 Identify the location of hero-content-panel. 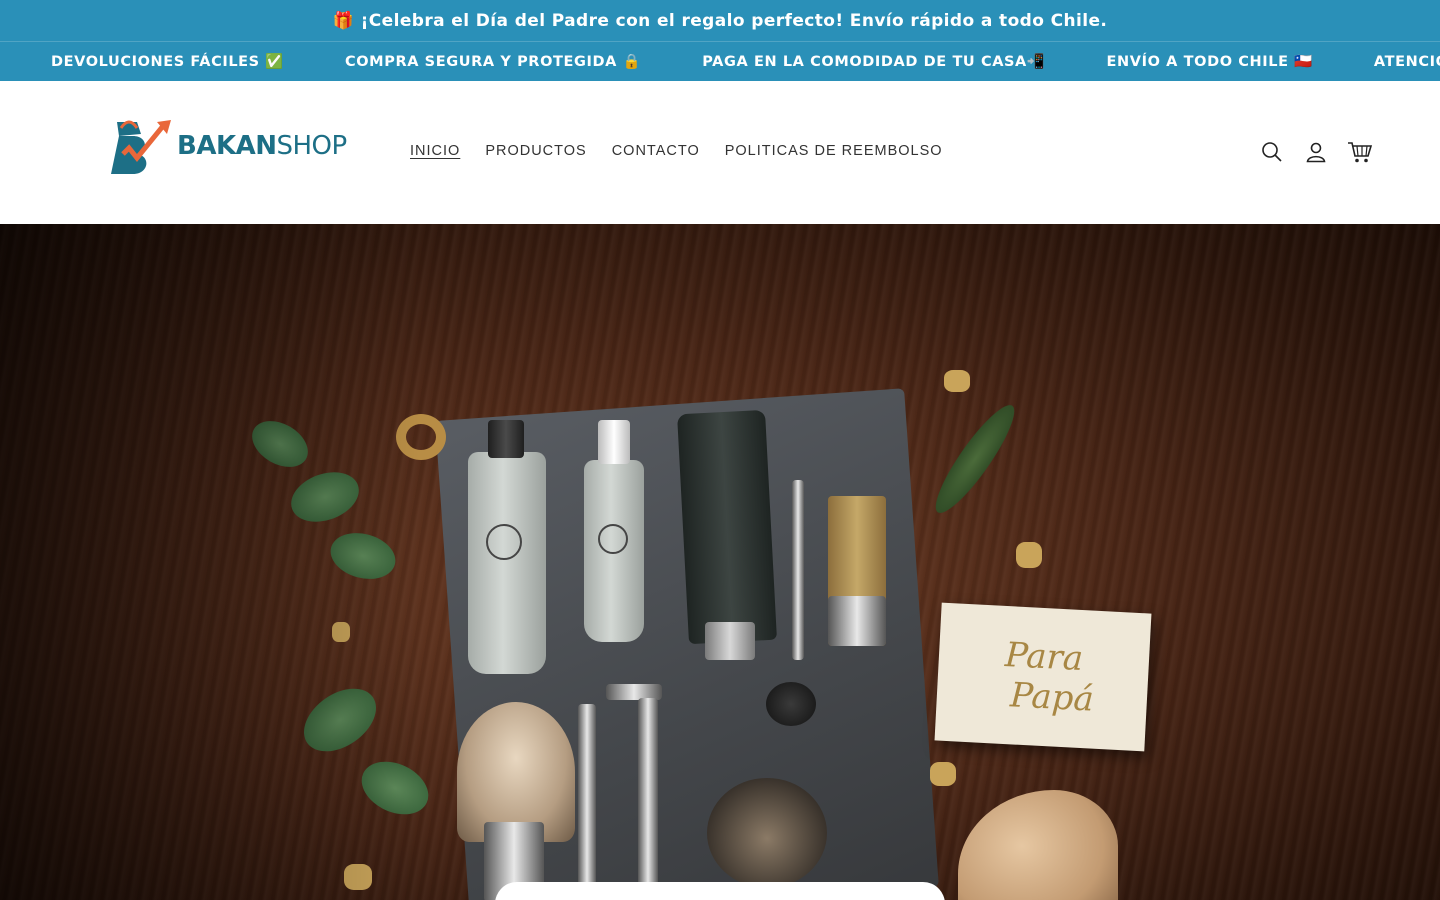
(720, 891).